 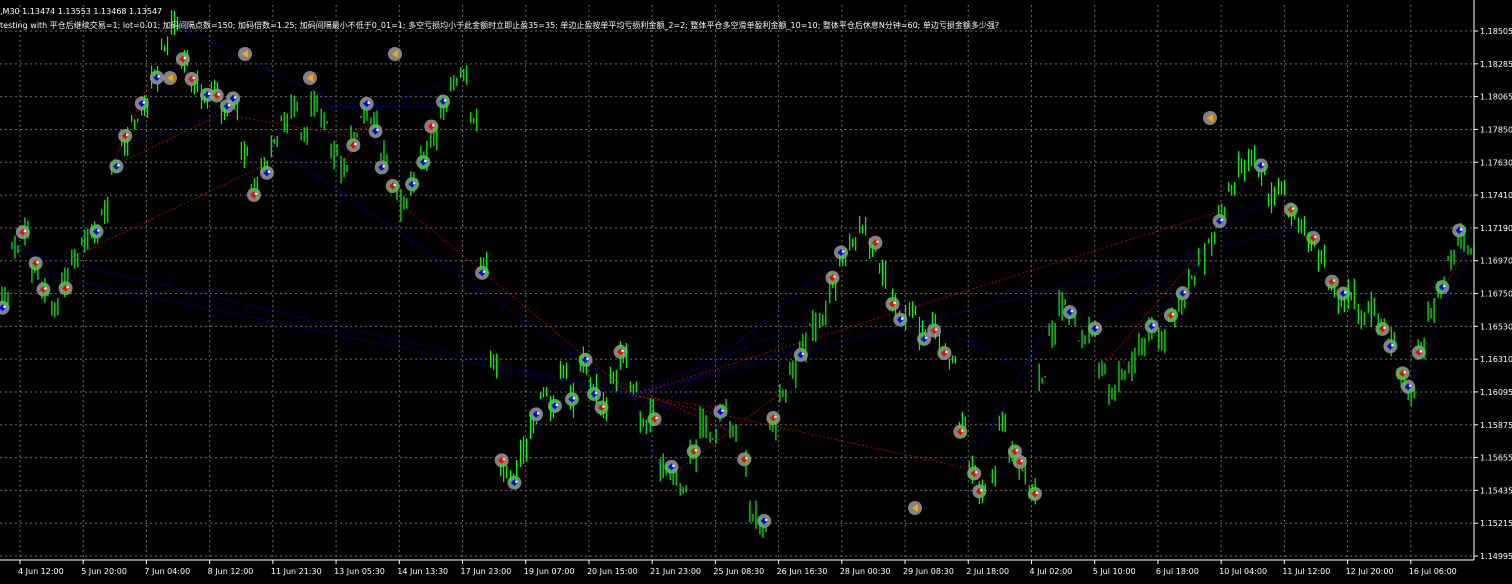 What do you see at coordinates (1496, 392) in the screenshot?
I see `y-tick-label: 1.16095` at bounding box center [1496, 392].